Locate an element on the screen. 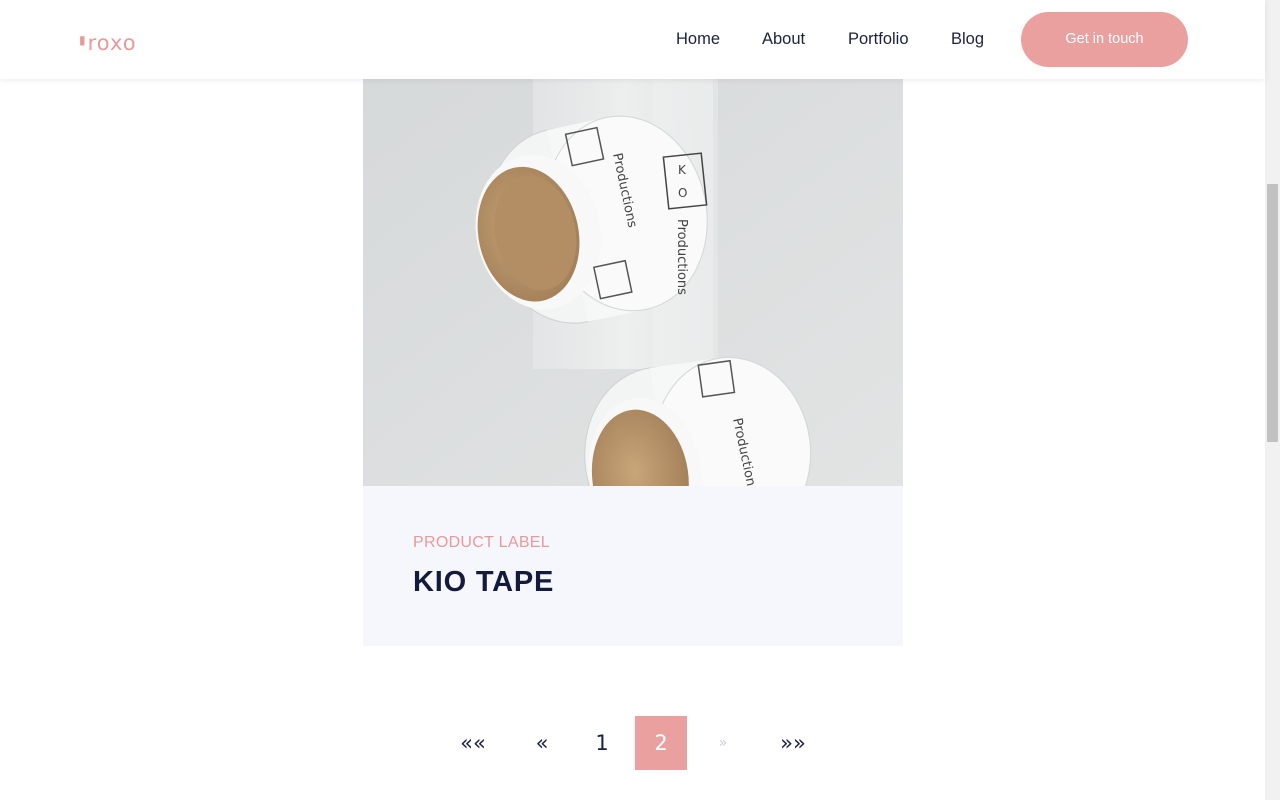 This screenshot has width=1280, height=800. logo-letter-k: K is located at coordinates (682, 170).